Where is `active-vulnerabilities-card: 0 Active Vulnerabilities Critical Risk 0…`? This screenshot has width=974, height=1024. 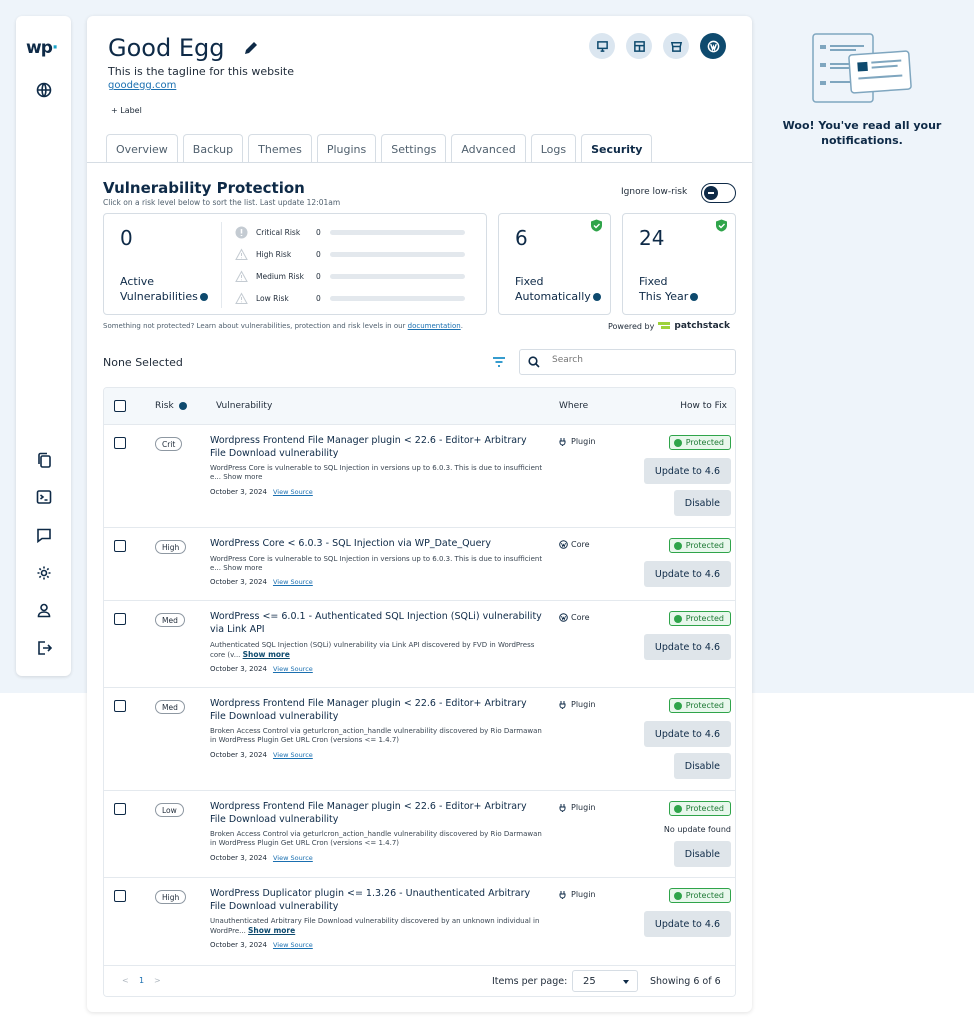 active-vulnerabilities-card: 0 Active Vulnerabilities Critical Risk 0… is located at coordinates (295, 264).